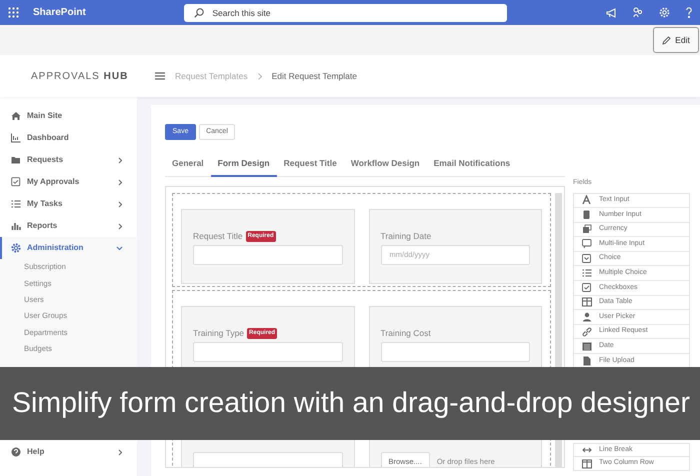  I want to click on field-label: Training Cost, so click(405, 333).